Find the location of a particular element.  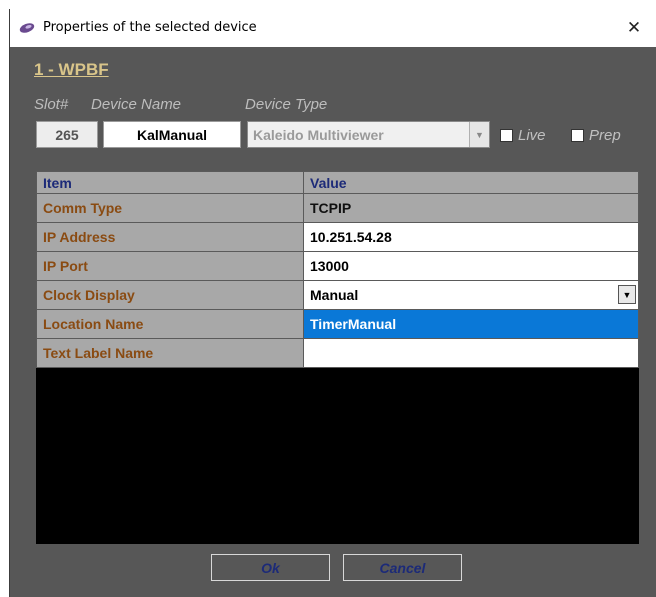

table-row: IP Port 13000 is located at coordinates (337, 266).